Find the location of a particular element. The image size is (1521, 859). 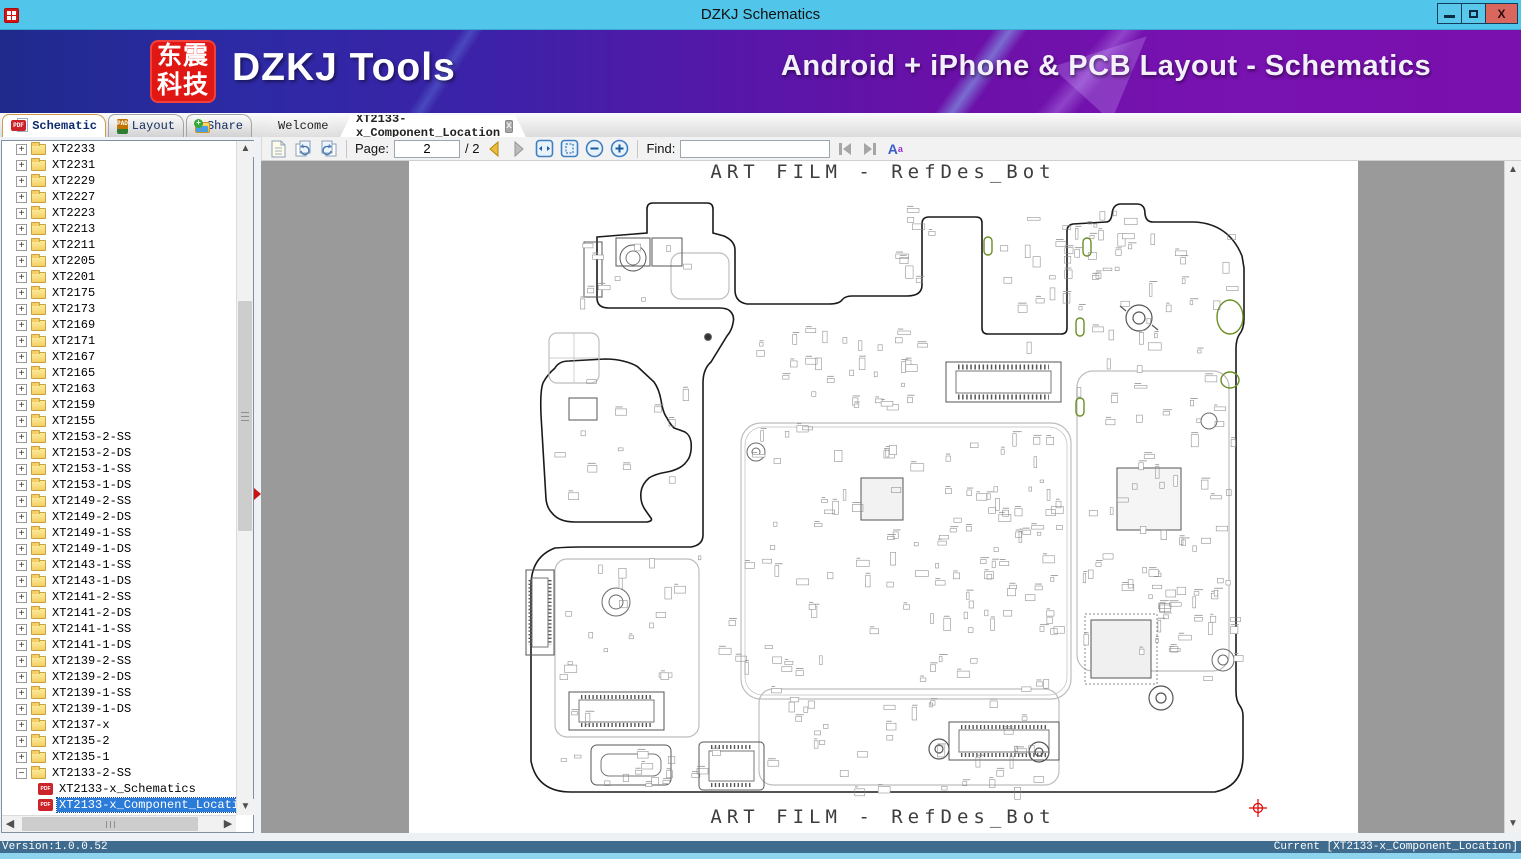

tree-item-folder: + XT2149-2-SS is located at coordinates (119, 501).